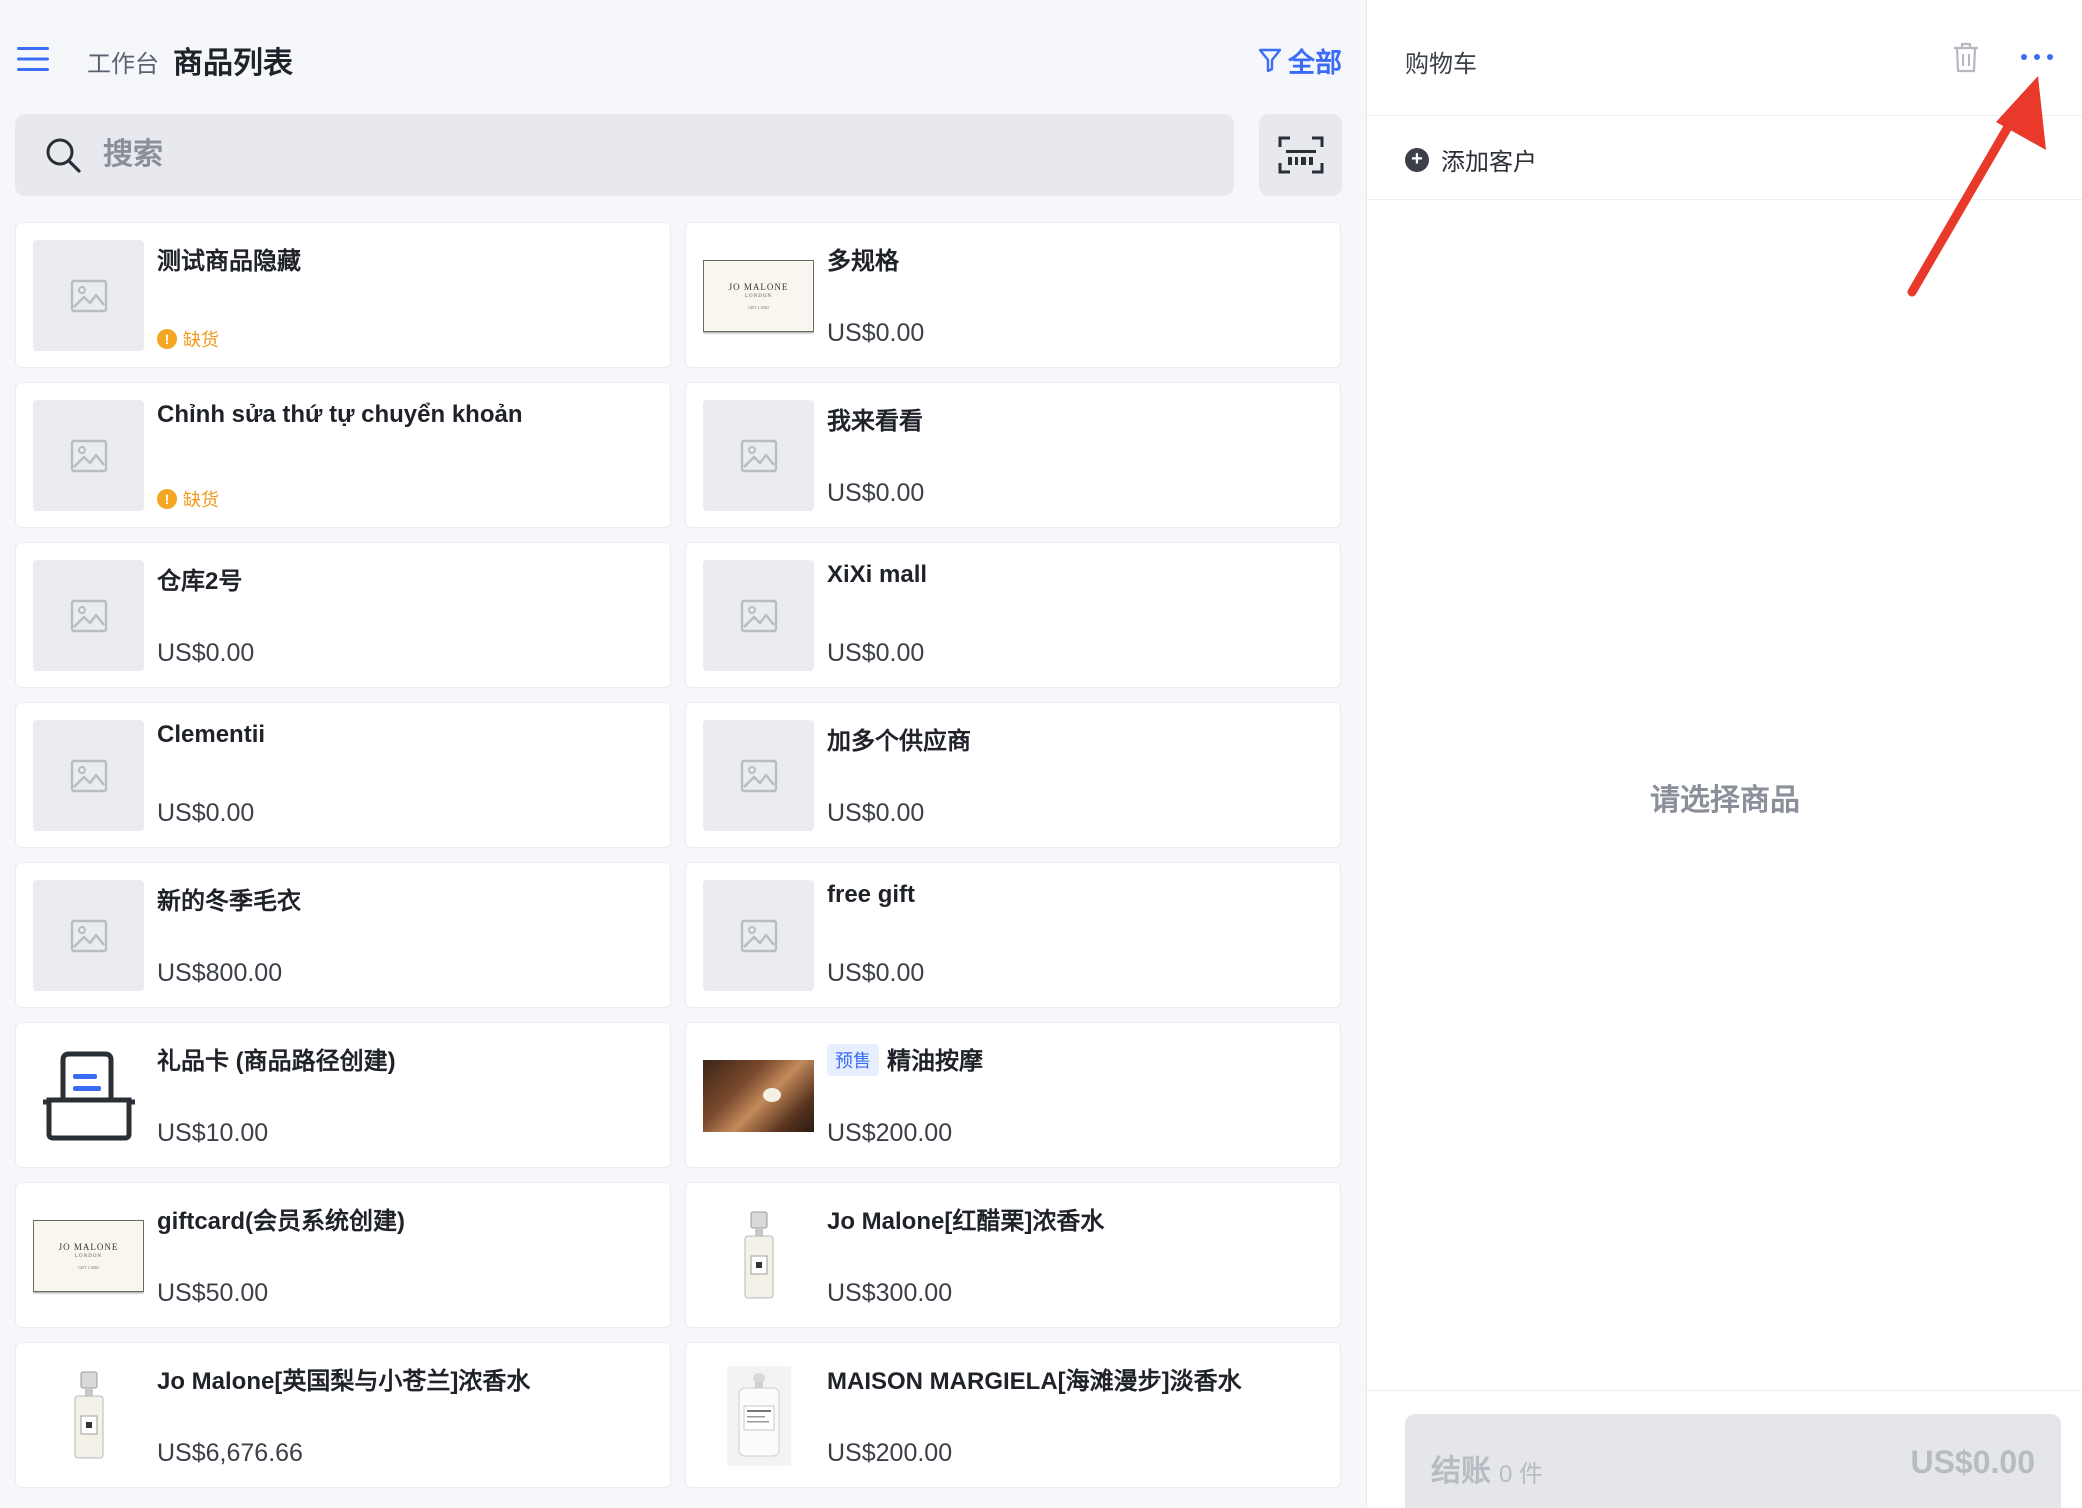 The image size is (2082, 1508). Describe the element at coordinates (853, 1060) in the screenshot. I see `presale-badge: 预售` at that location.